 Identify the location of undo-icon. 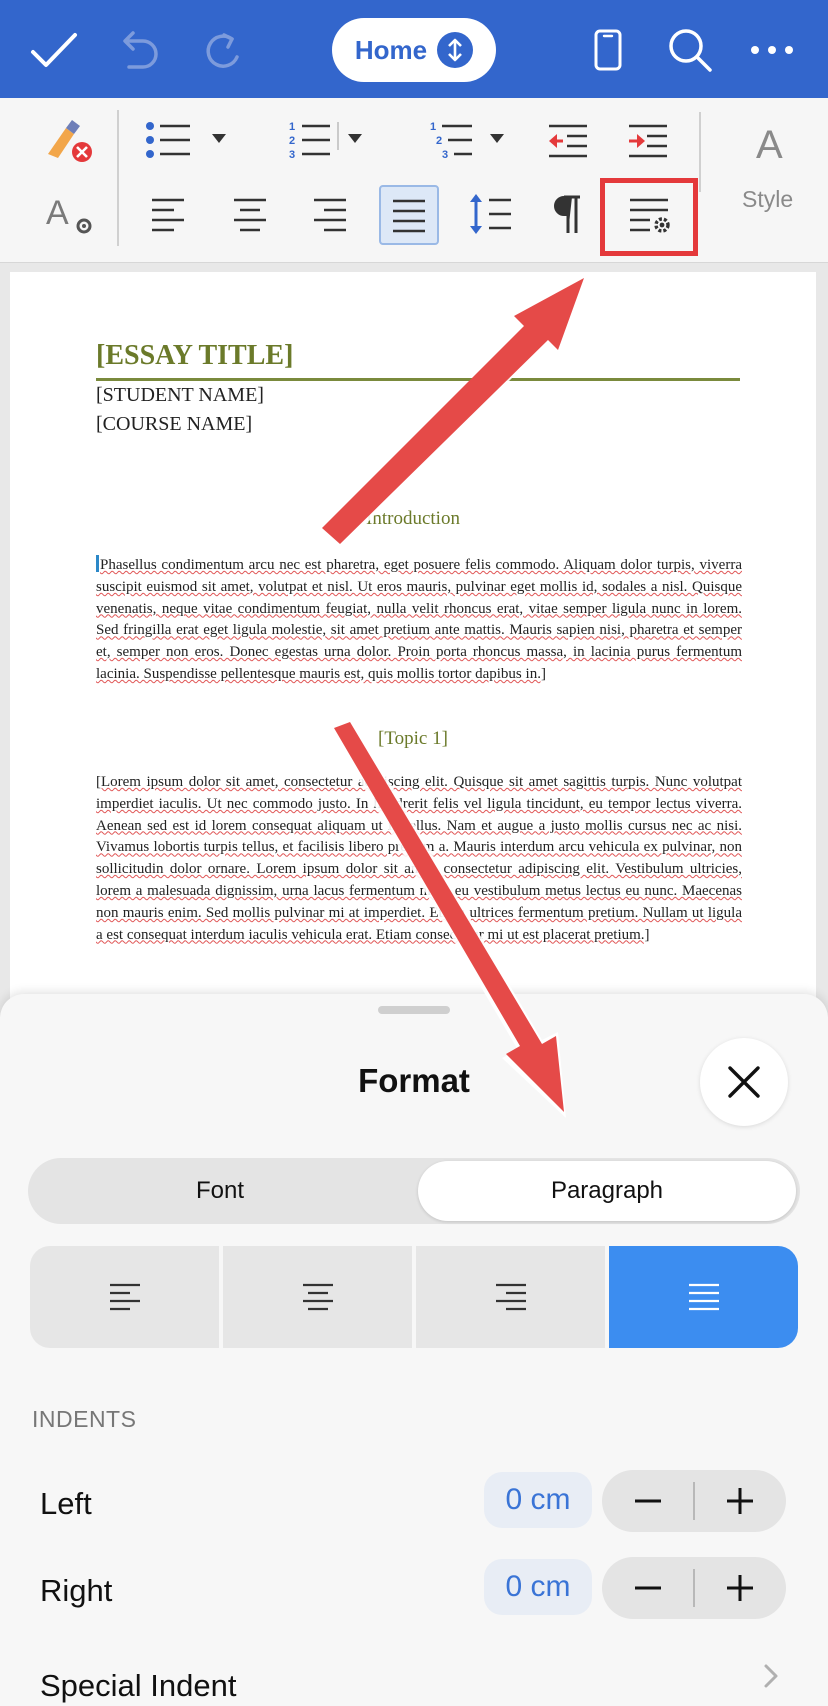
(138, 50).